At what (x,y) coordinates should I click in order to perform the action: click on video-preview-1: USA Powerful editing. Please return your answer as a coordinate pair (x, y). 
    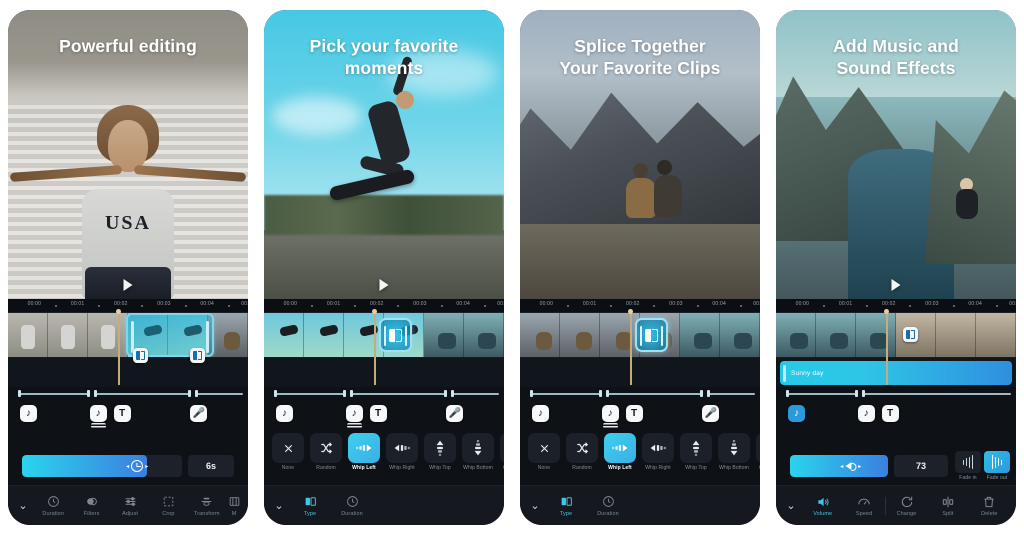
    Looking at the image, I should click on (128, 154).